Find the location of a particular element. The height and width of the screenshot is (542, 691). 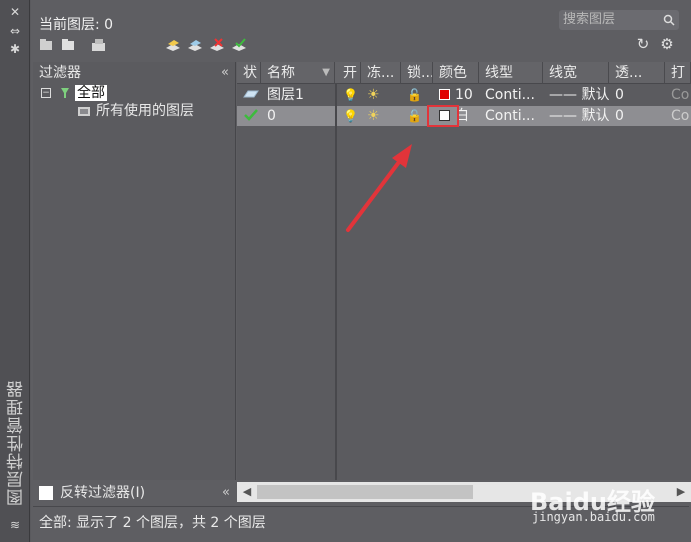

layer-color-cell: 10 is located at coordinates (456, 95).